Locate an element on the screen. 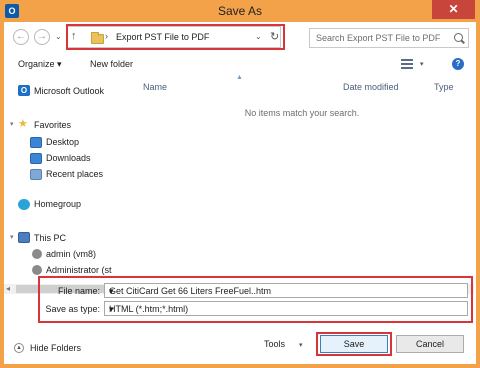 The height and width of the screenshot is (368, 480). sort-arrow-icon: ▲ is located at coordinates (239, 77).